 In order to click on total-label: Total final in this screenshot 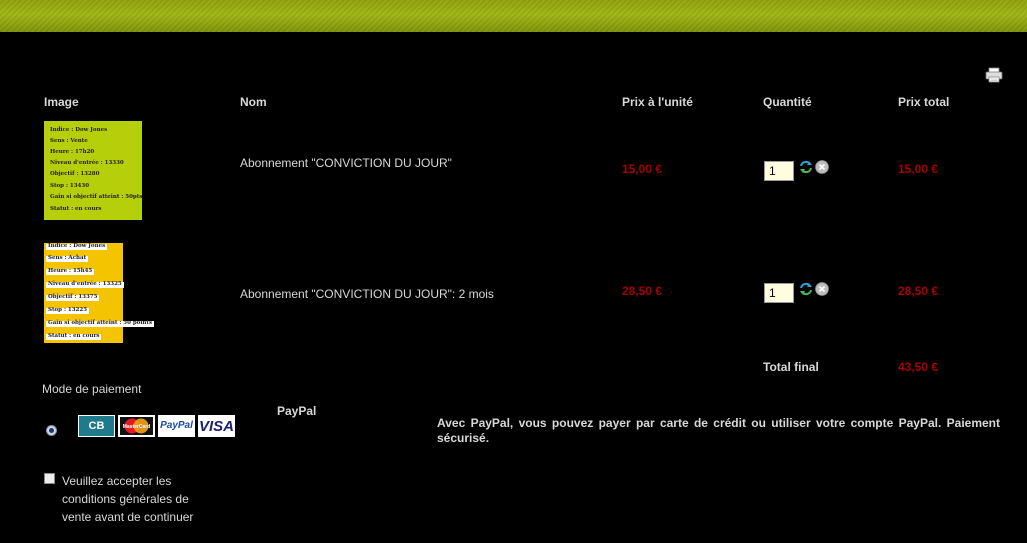, I will do `click(791, 367)`.